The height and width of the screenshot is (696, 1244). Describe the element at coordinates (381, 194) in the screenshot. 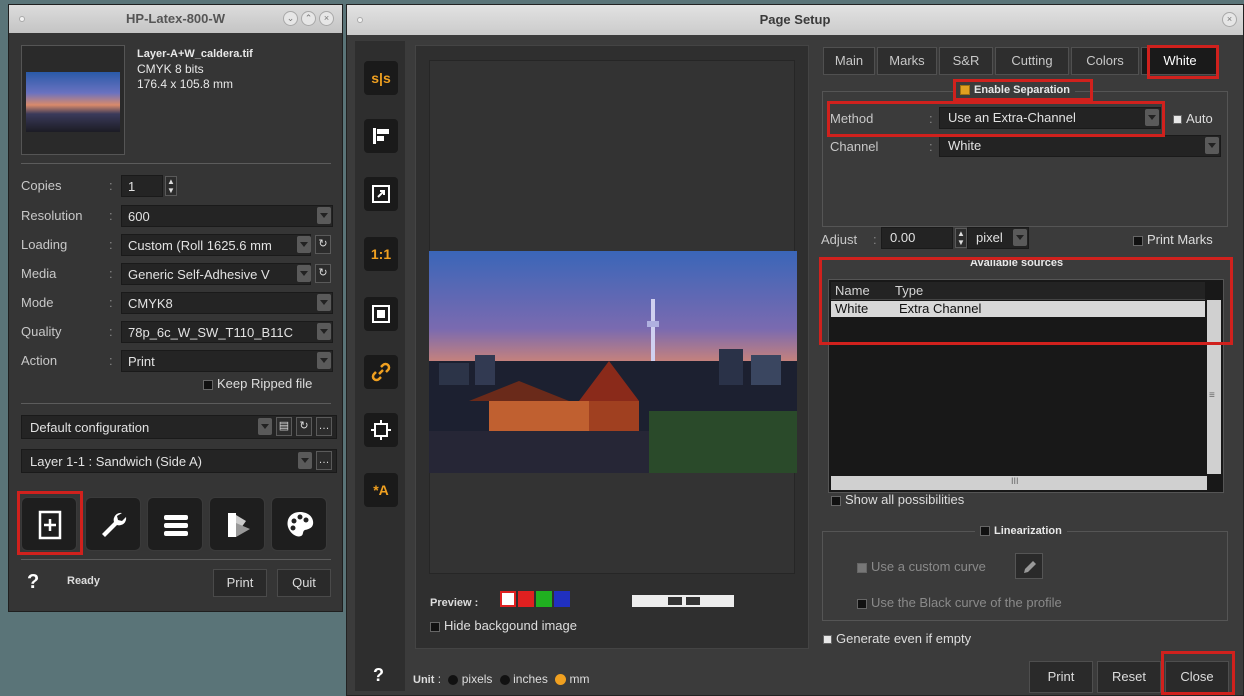

I see `export-icon` at that location.